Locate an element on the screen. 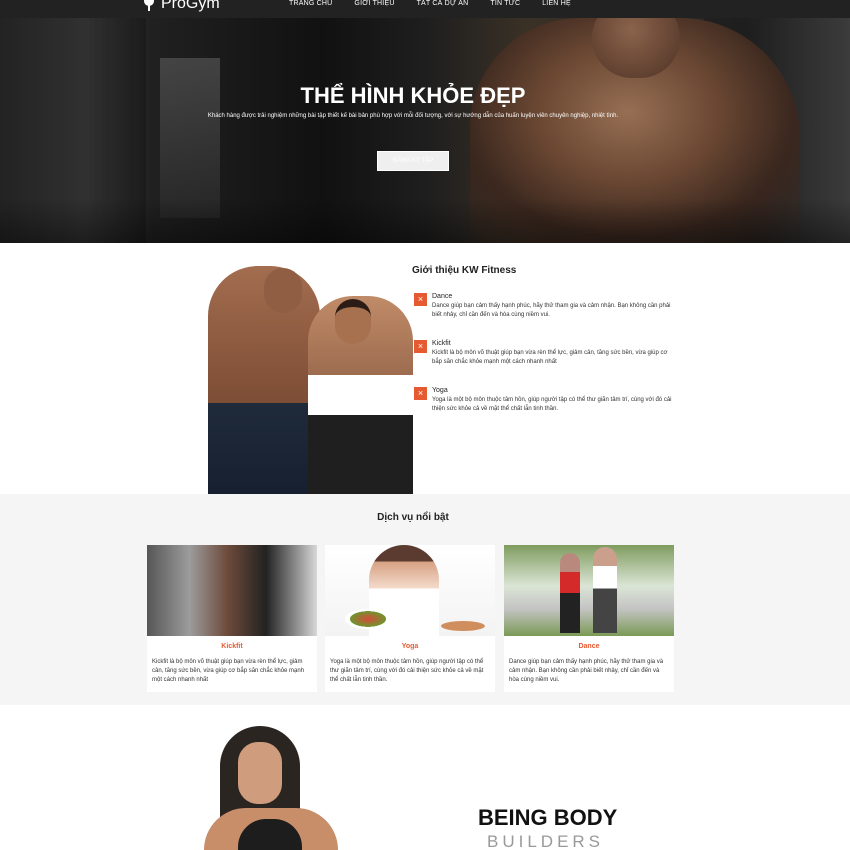 This screenshot has height=850, width=850. kickfit-image is located at coordinates (232, 590).